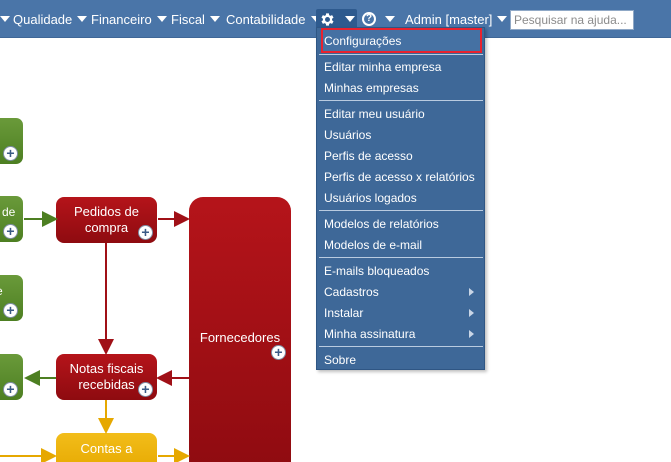 This screenshot has width=671, height=462. I want to click on help-icon: ?, so click(369, 19).